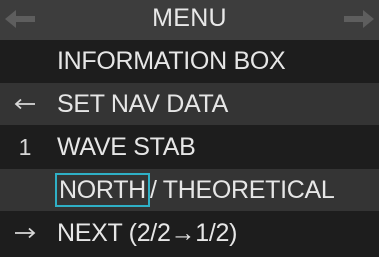 The image size is (379, 257). I want to click on menu-item-label: INFORMATION BOX, so click(171, 61).